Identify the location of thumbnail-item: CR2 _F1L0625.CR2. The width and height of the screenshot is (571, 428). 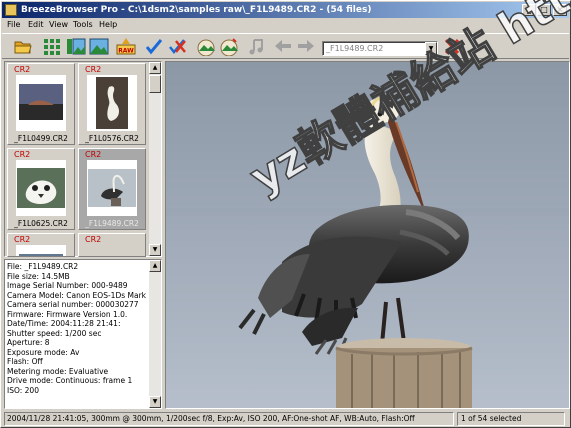
(41, 189).